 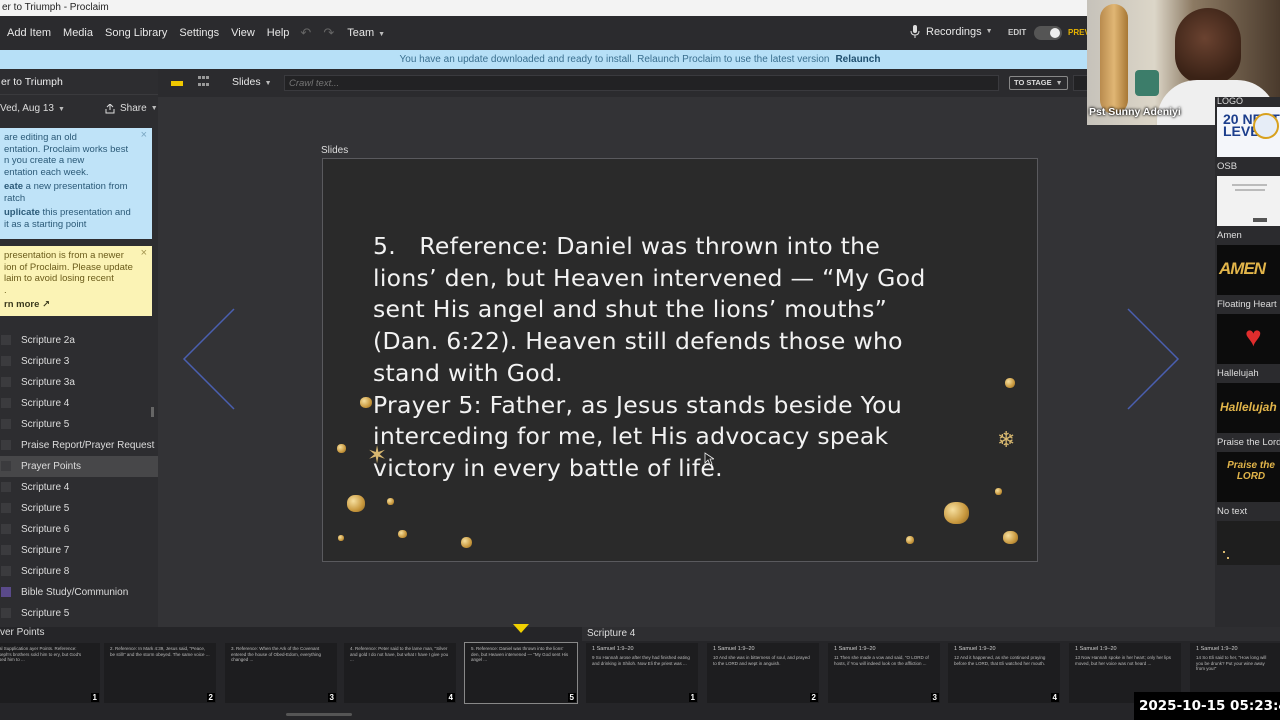 What do you see at coordinates (252, 82) in the screenshot?
I see `slides-dropdown: Slides ▼` at bounding box center [252, 82].